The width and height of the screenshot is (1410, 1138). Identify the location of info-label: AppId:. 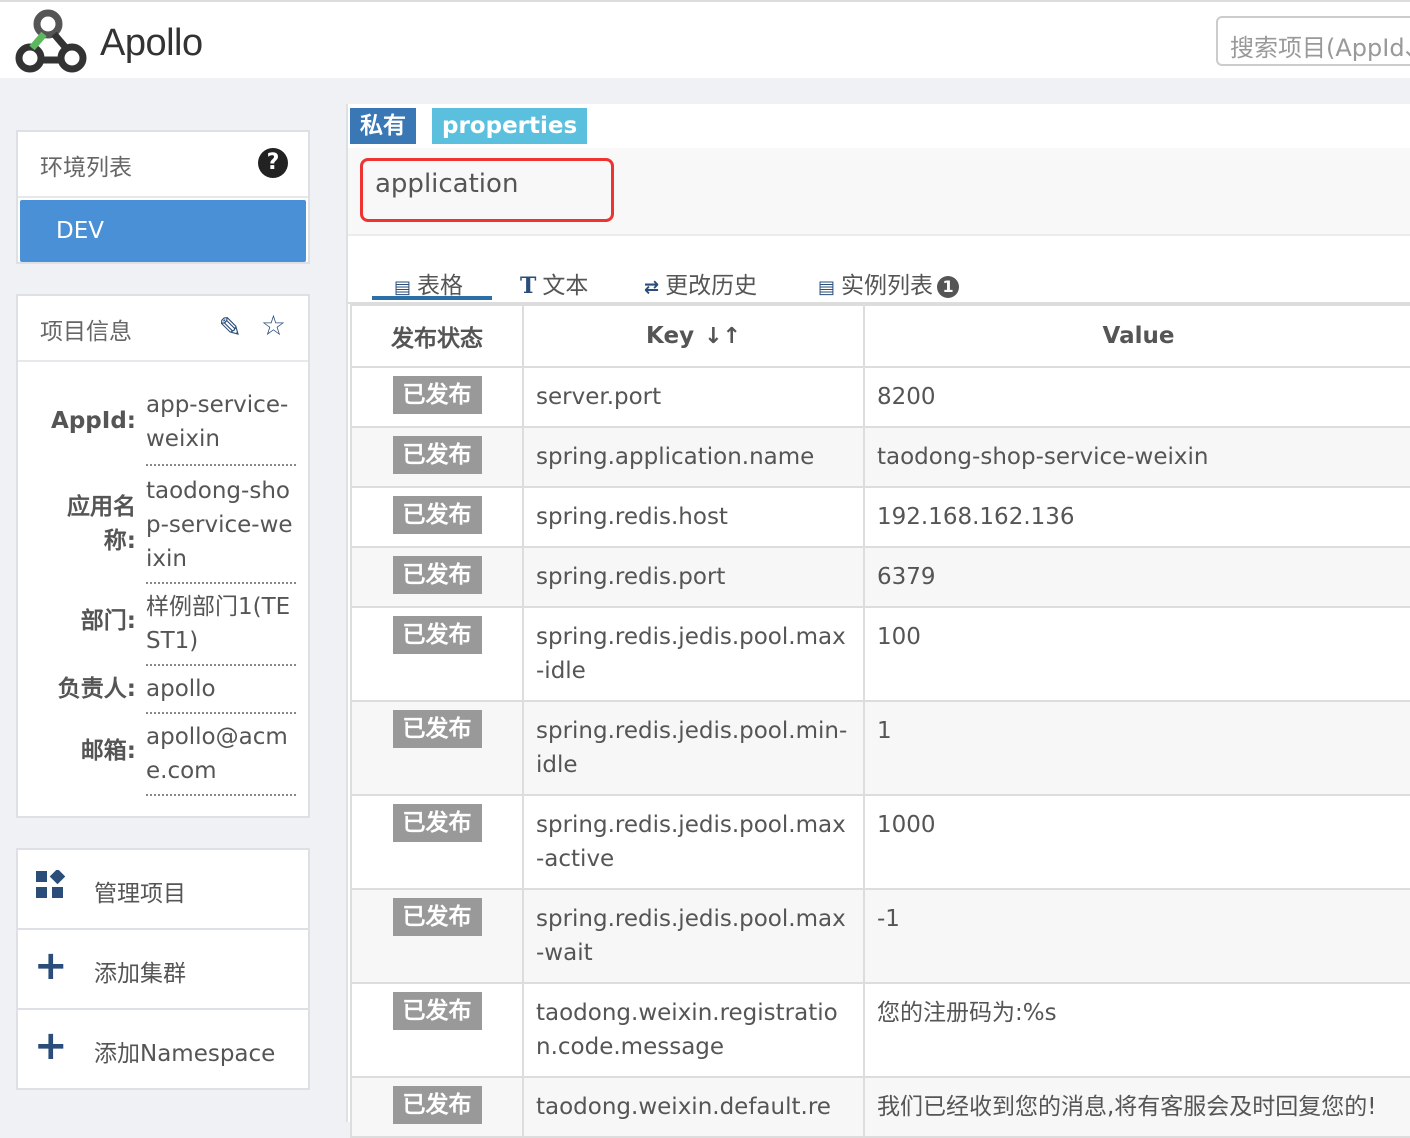
(93, 421).